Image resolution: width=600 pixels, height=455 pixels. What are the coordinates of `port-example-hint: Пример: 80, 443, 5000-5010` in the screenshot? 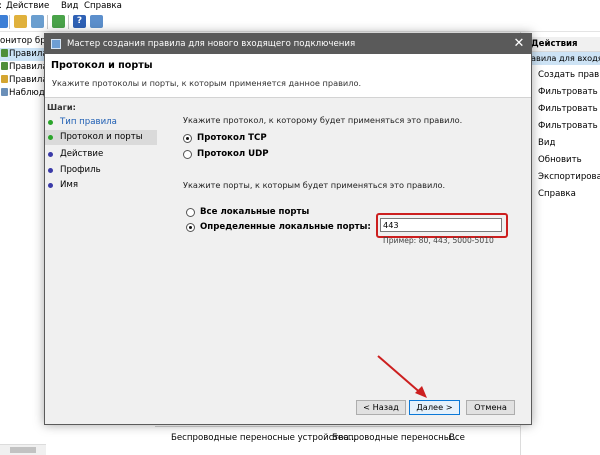 It's located at (438, 240).